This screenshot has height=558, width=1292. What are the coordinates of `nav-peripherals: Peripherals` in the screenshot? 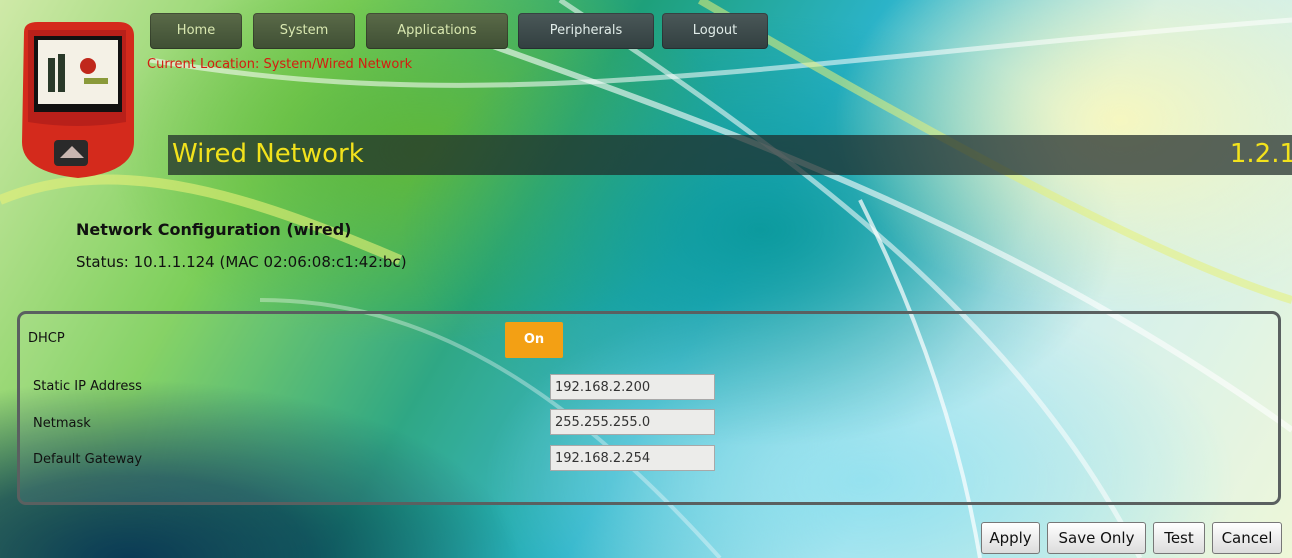 It's located at (586, 31).